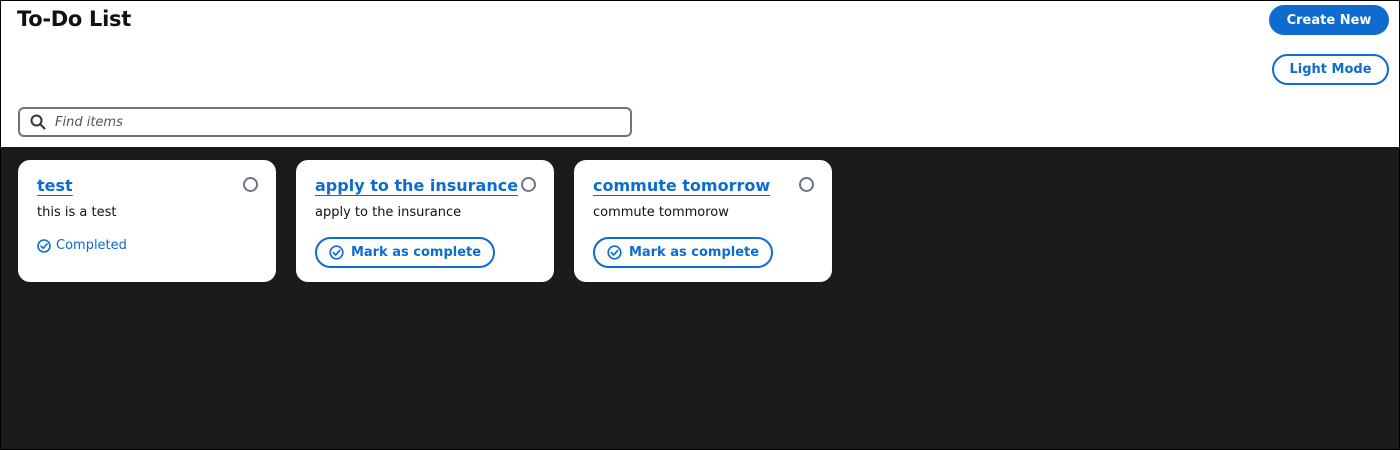 Image resolution: width=1400 pixels, height=450 pixels. I want to click on todo-description: commute tommorow, so click(661, 212).